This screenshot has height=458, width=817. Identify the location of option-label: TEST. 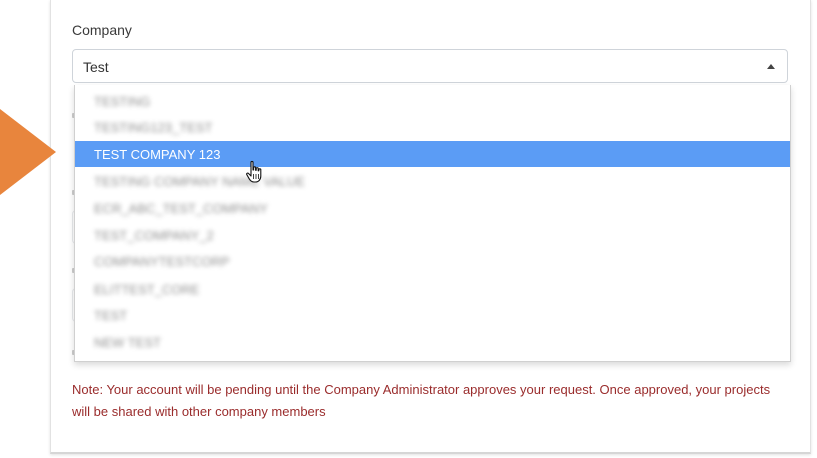
(111, 315).